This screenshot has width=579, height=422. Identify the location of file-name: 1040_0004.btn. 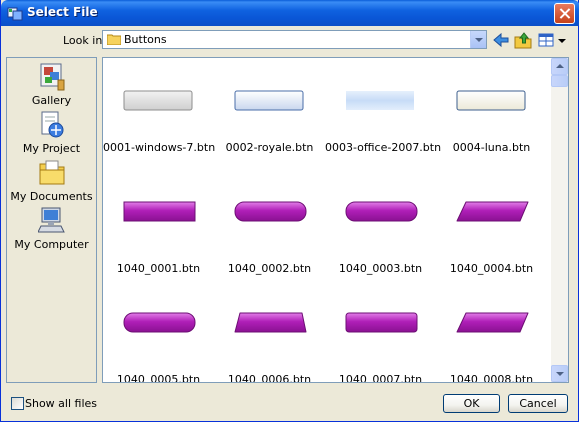
(491, 268).